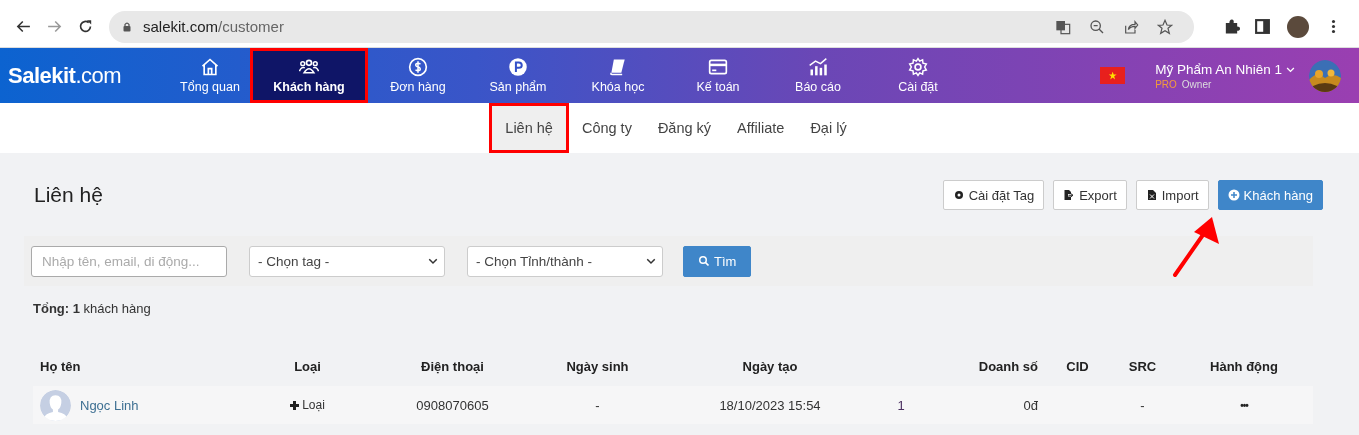 The image size is (1359, 435). What do you see at coordinates (1069, 195) in the screenshot?
I see `file-arrow-icon` at bounding box center [1069, 195].